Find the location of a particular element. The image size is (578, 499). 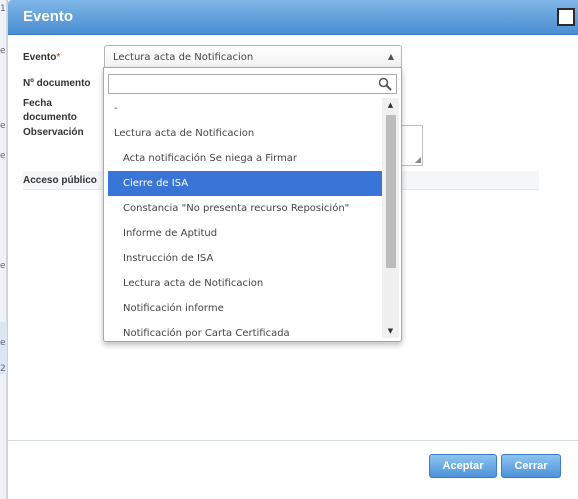

evento-select-value: Lectura acta de Notificacion is located at coordinates (183, 57).